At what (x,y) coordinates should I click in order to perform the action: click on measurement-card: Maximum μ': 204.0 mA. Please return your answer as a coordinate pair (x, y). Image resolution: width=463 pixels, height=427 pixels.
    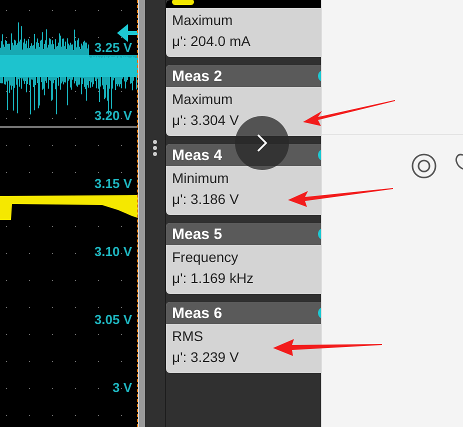
    Looking at the image, I should click on (243, 28).